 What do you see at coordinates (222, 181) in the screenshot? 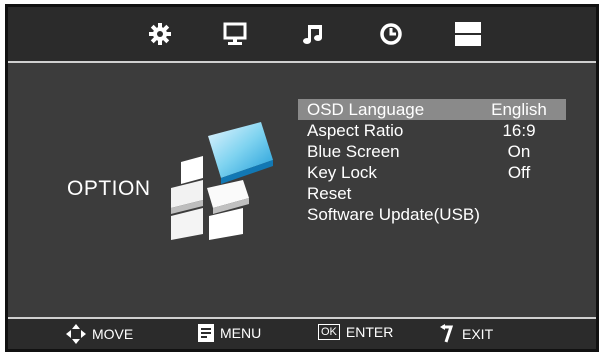
I see `option-logo-icon` at bounding box center [222, 181].